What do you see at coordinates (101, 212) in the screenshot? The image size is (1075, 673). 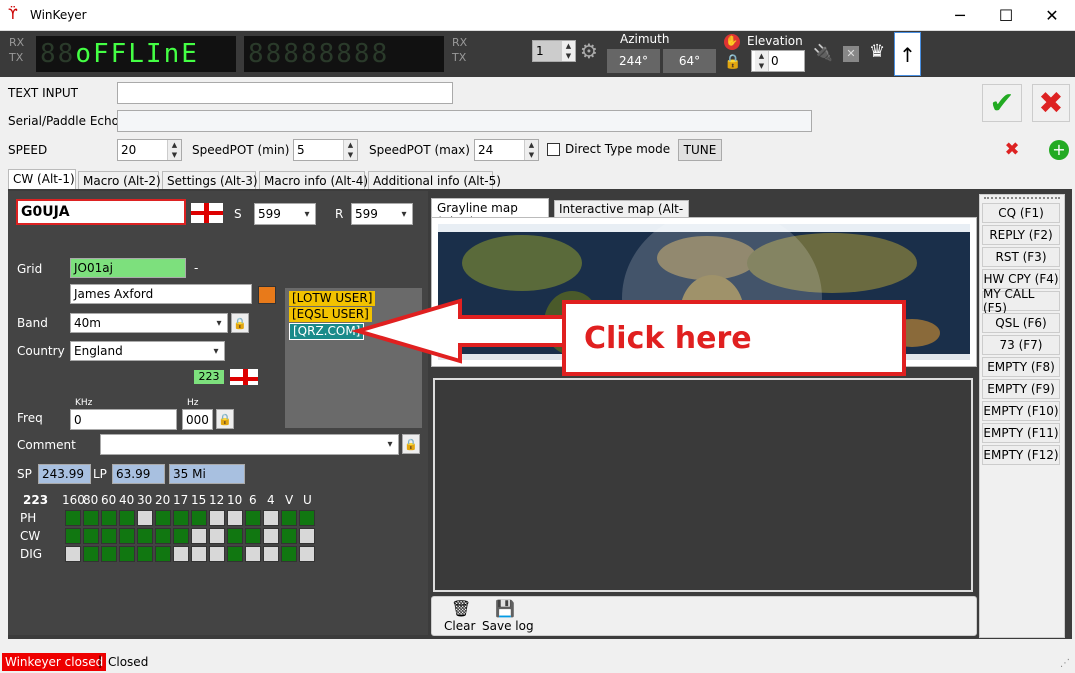 I see `callsign-input: G0UJA` at bounding box center [101, 212].